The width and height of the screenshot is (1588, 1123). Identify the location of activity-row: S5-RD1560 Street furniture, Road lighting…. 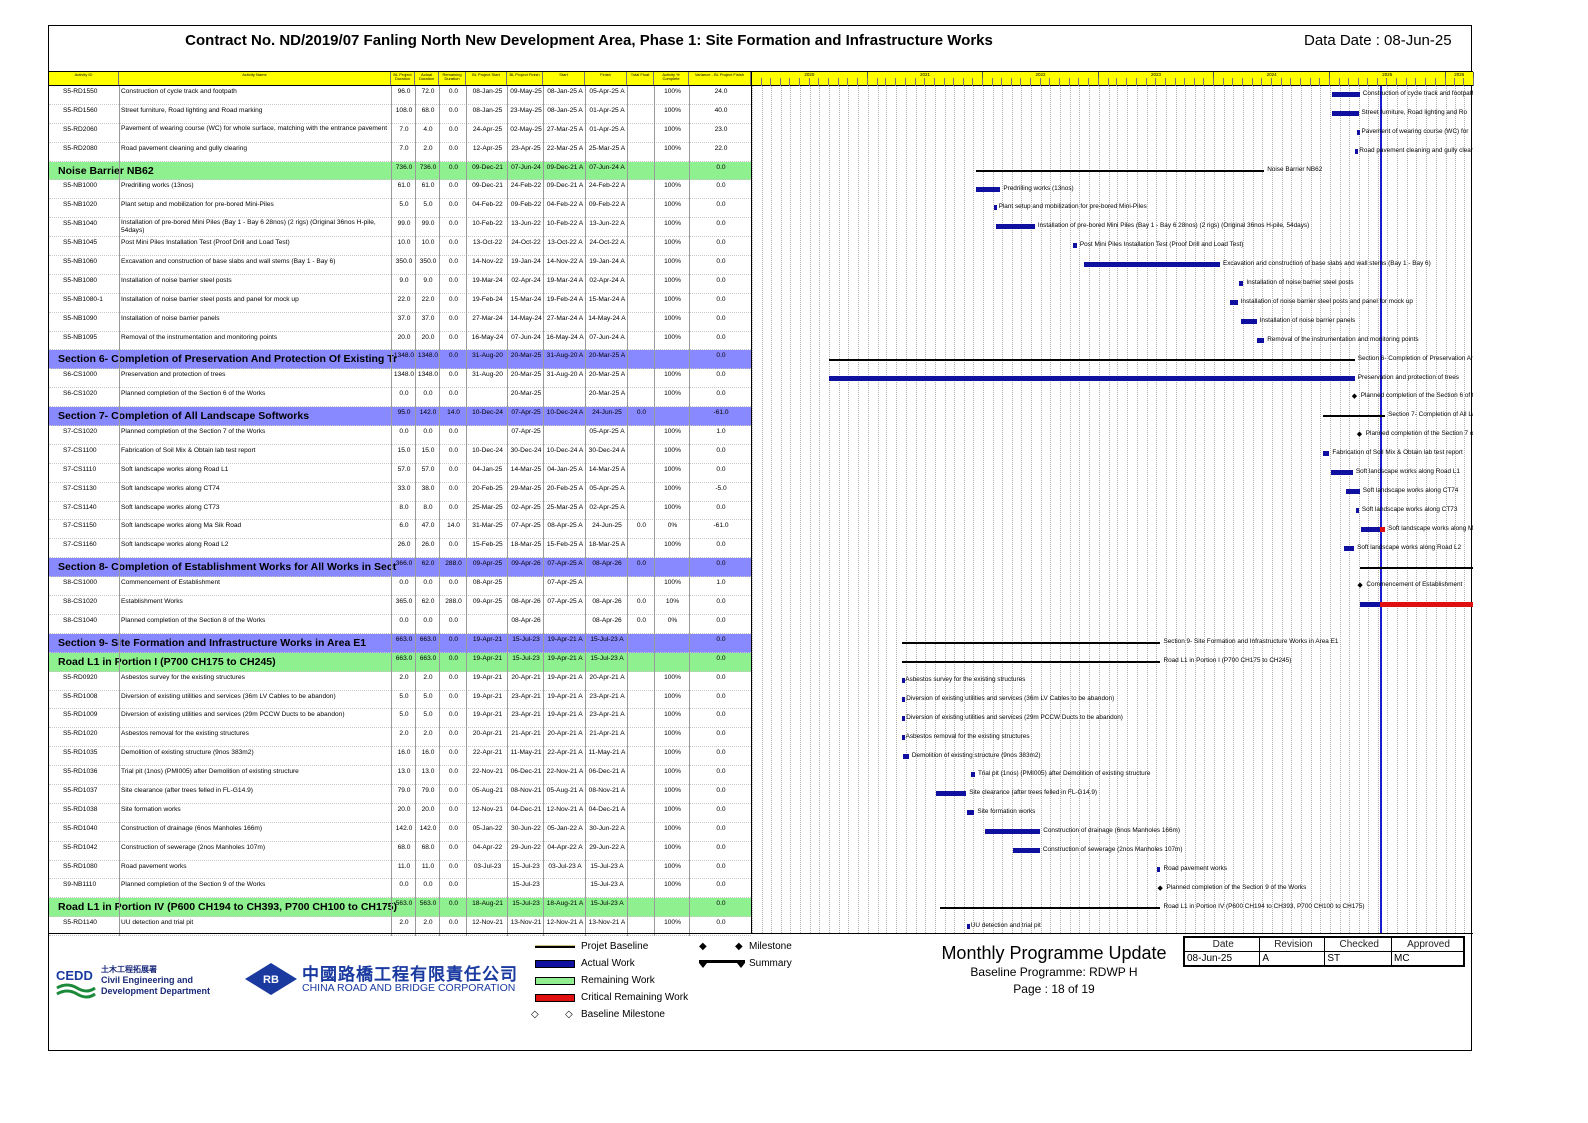
(400, 114).